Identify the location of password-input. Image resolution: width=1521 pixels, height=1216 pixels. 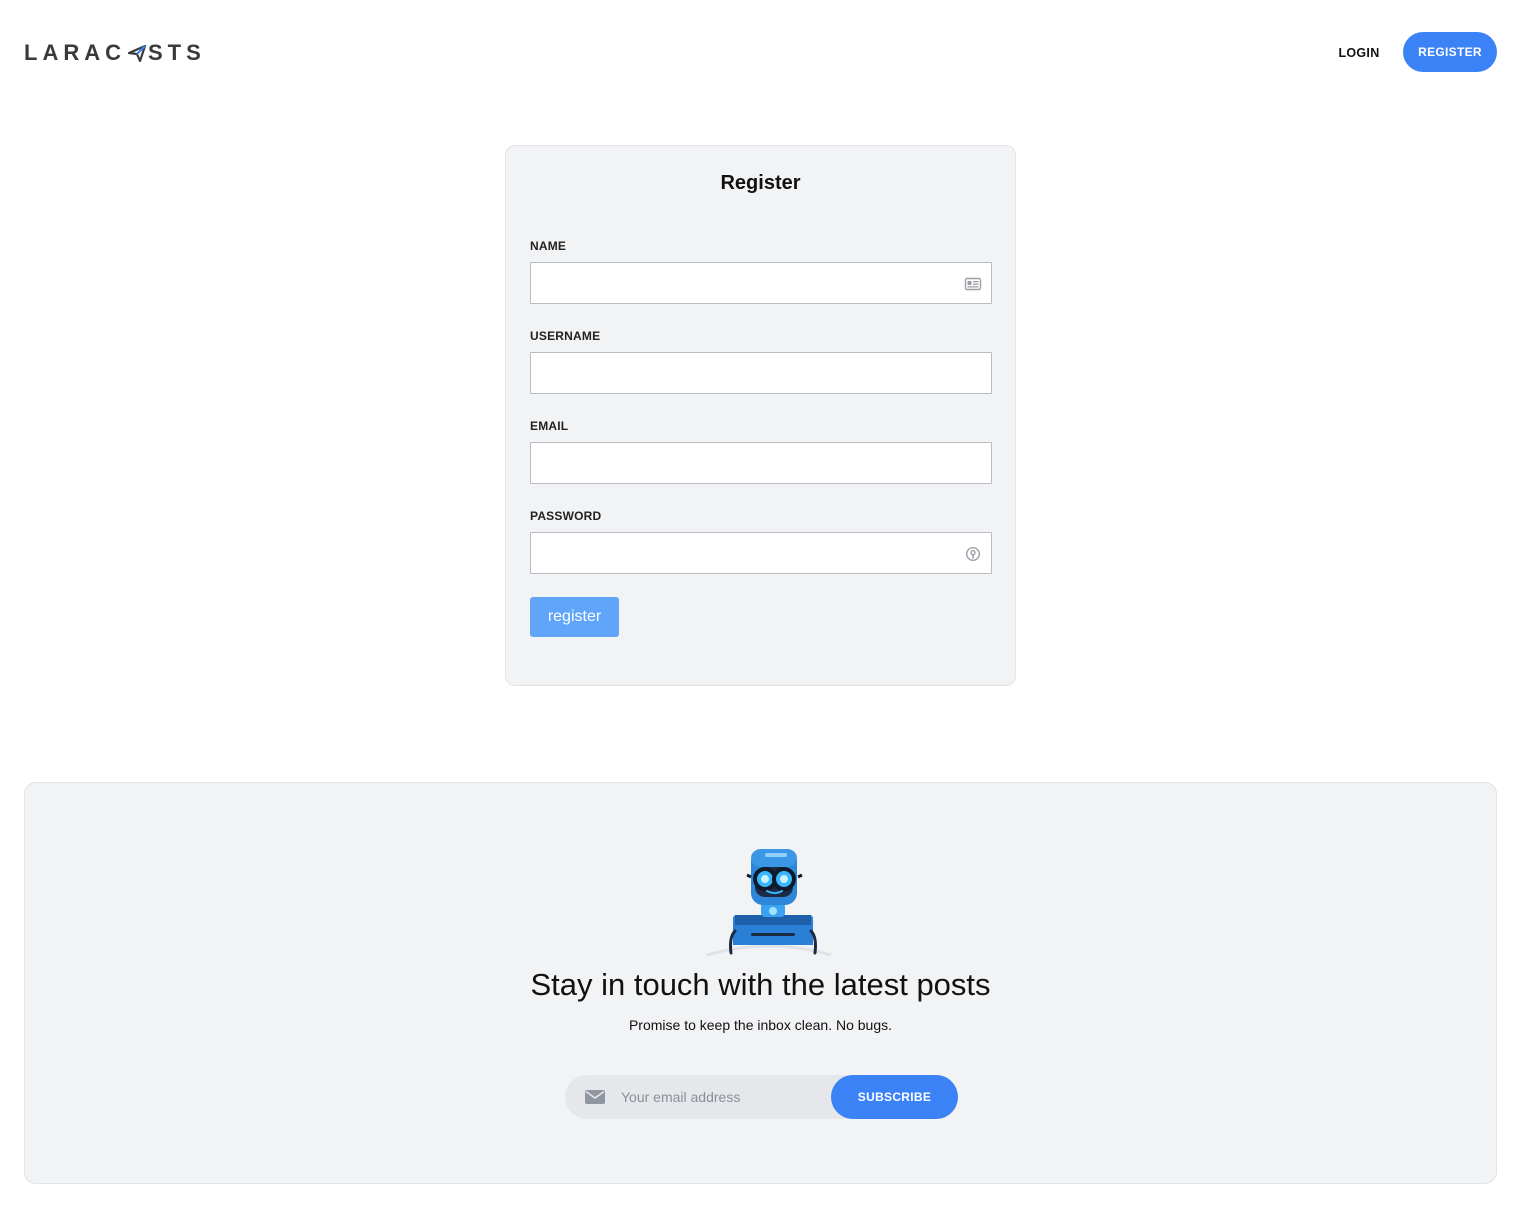
(761, 553).